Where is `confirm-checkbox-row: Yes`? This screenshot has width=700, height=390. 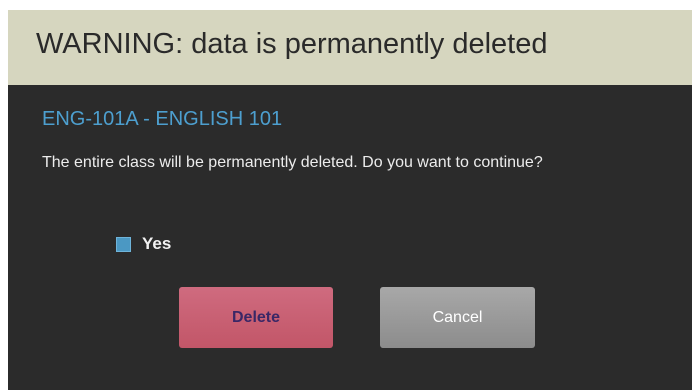
confirm-checkbox-row: Yes is located at coordinates (143, 244).